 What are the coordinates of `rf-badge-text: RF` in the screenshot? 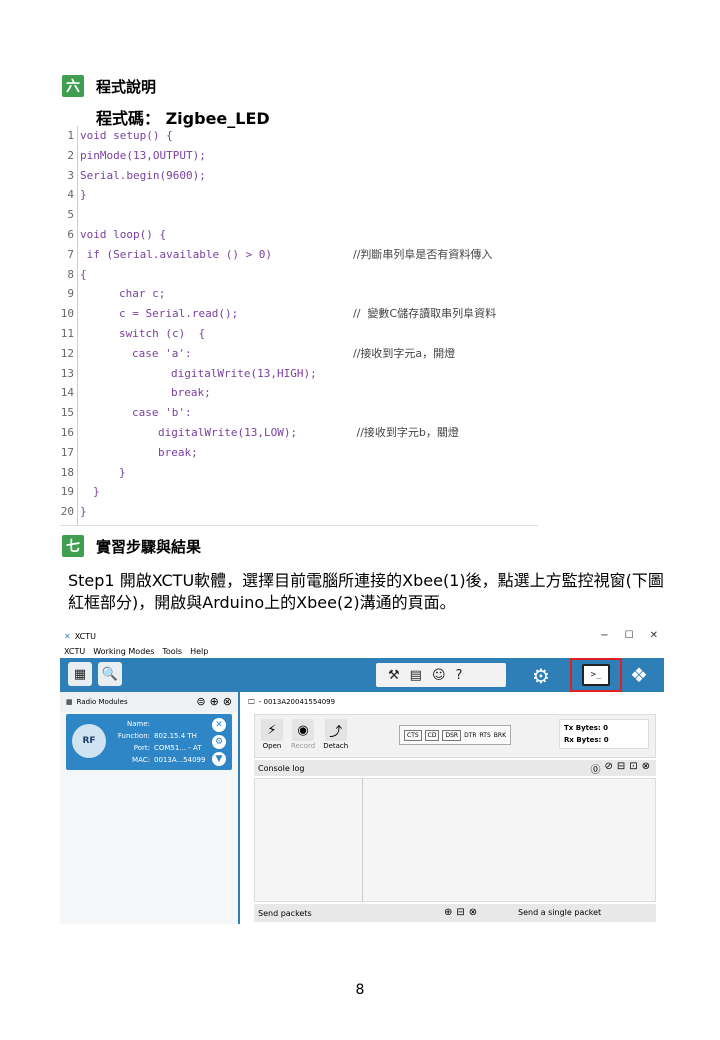 It's located at (89, 741).